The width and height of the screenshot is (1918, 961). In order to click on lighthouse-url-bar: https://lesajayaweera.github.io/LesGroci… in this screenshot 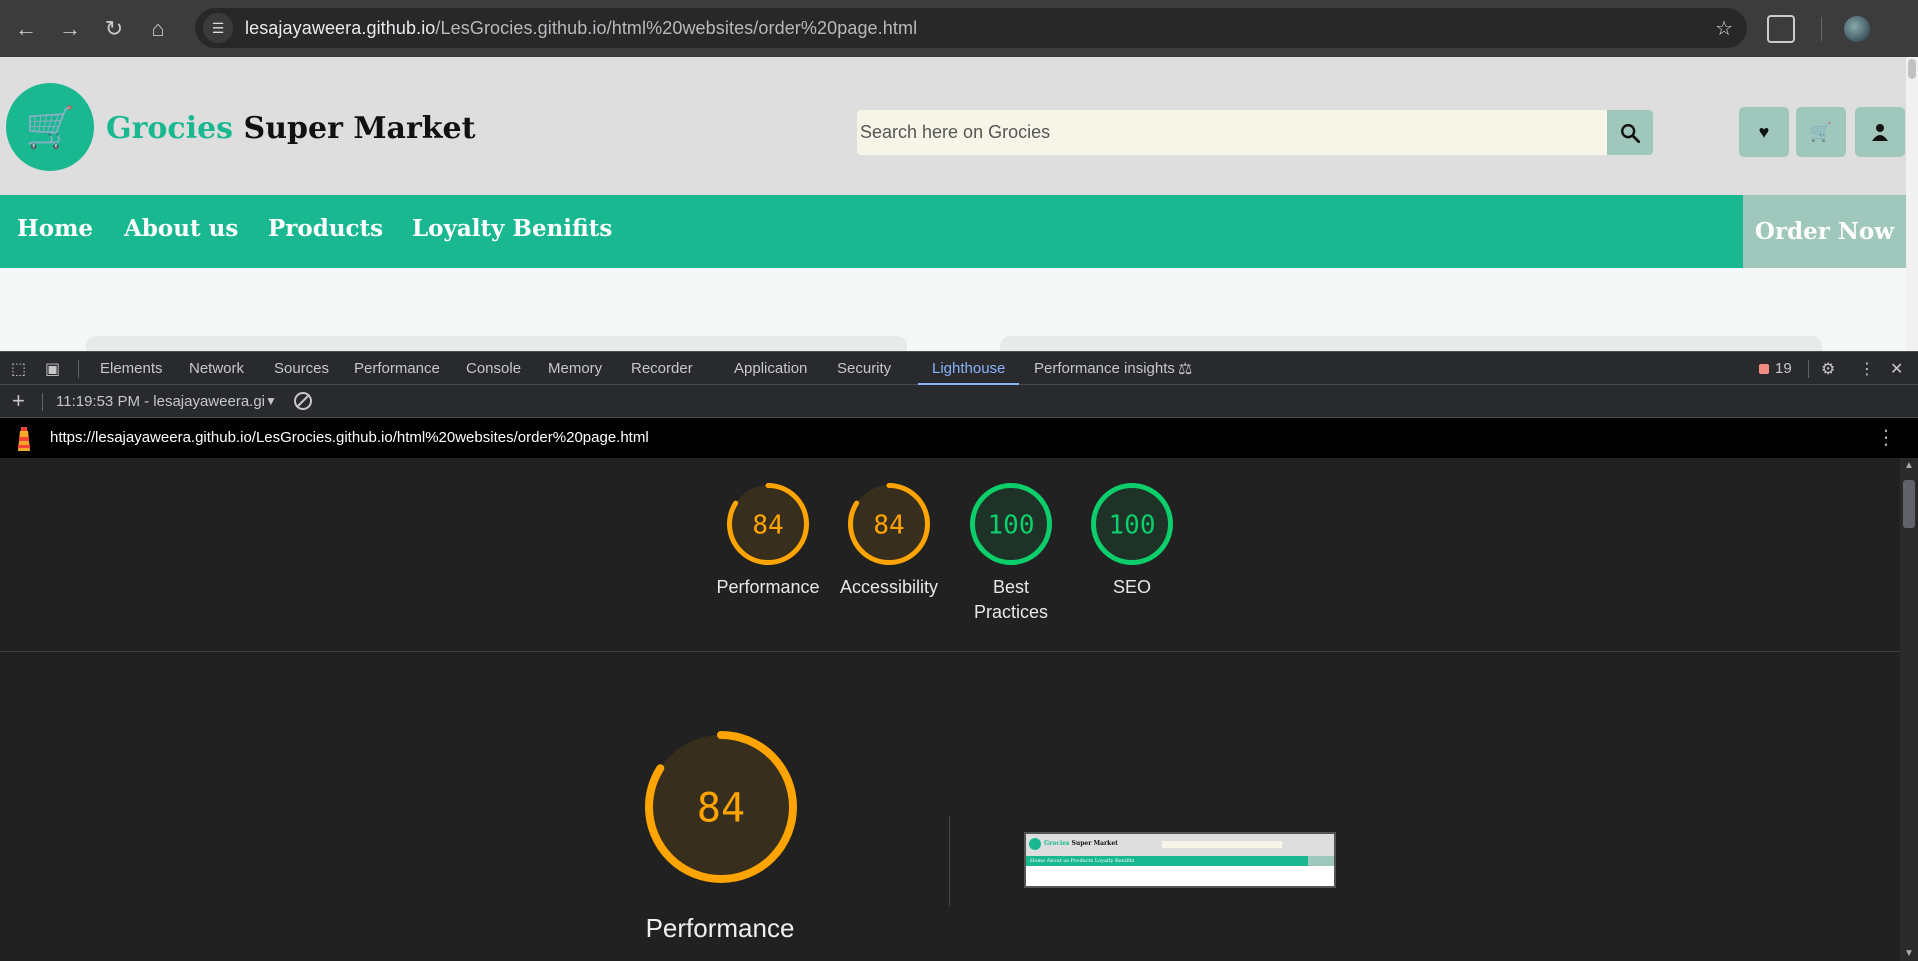, I will do `click(959, 438)`.